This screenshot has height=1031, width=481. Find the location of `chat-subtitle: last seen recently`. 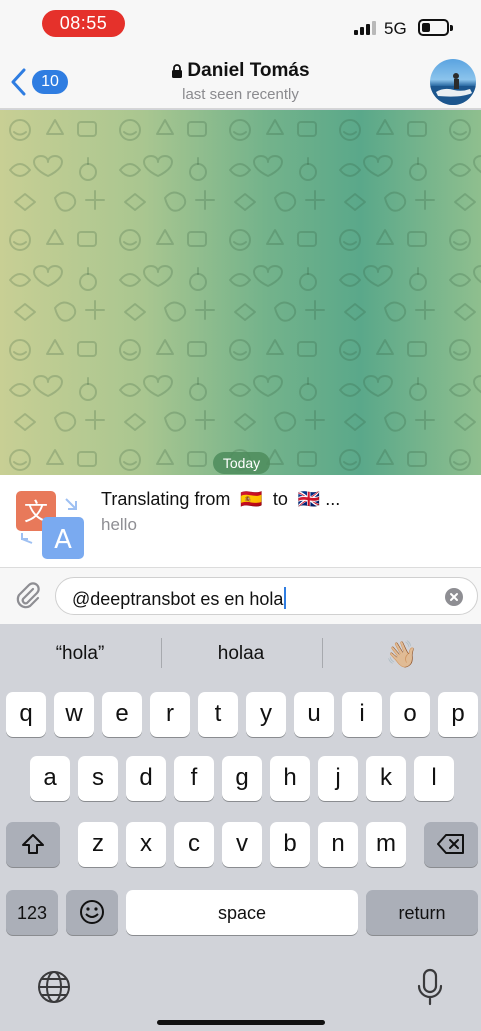

chat-subtitle: last seen recently is located at coordinates (240, 94).